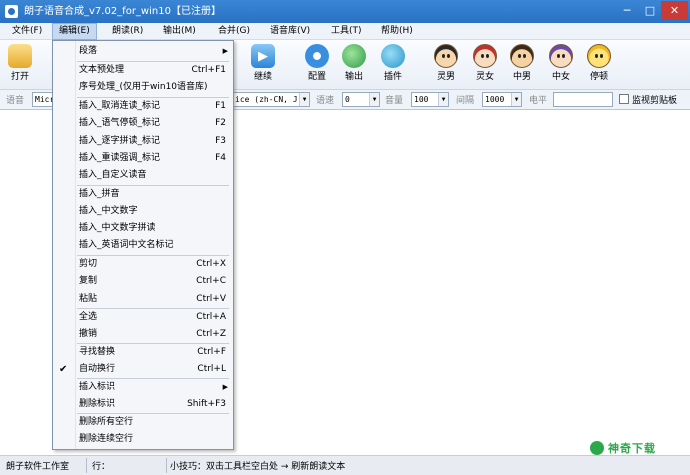 The width and height of the screenshot is (690, 475). I want to click on menu-item-shortcut: Ctrl+X, so click(211, 264).